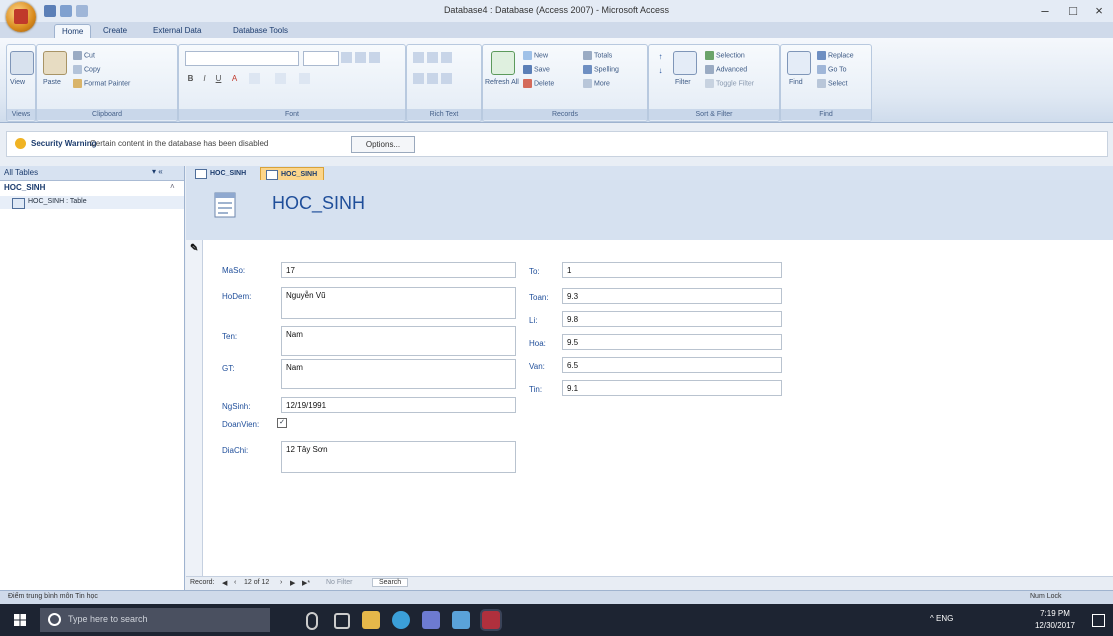 This screenshot has width=1113, height=636. What do you see at coordinates (1098, 620) in the screenshot?
I see `notification-icon` at bounding box center [1098, 620].